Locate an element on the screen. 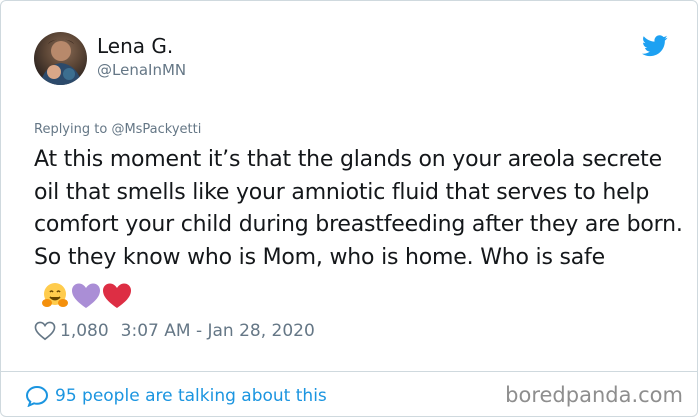 This screenshot has height=419, width=700. talking-text: 95 people are talking about this is located at coordinates (191, 396).